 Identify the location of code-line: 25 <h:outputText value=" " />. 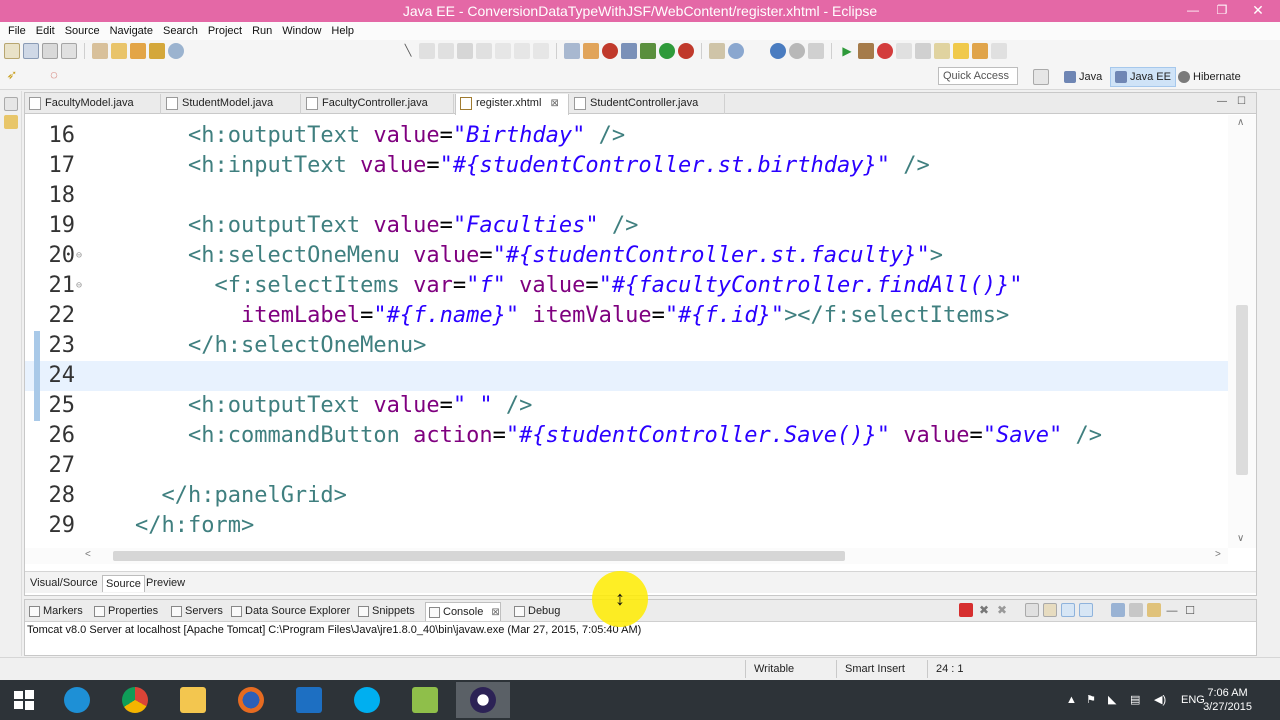
(626, 406).